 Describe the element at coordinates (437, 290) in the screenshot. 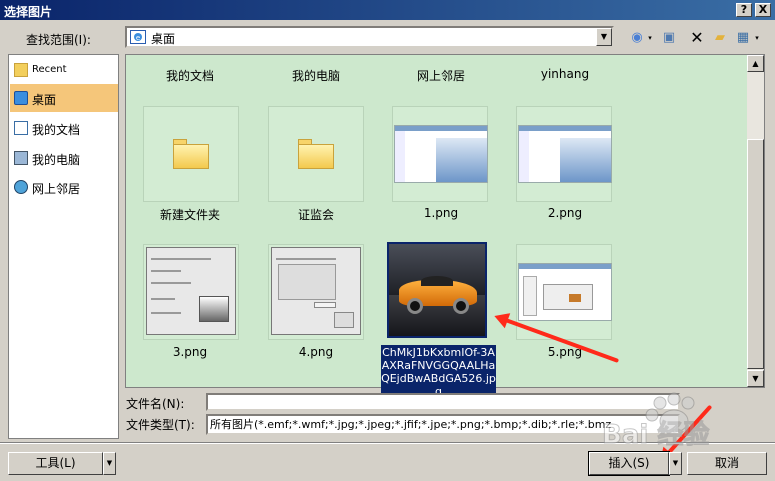

I see `selected-image-thumbnail` at that location.